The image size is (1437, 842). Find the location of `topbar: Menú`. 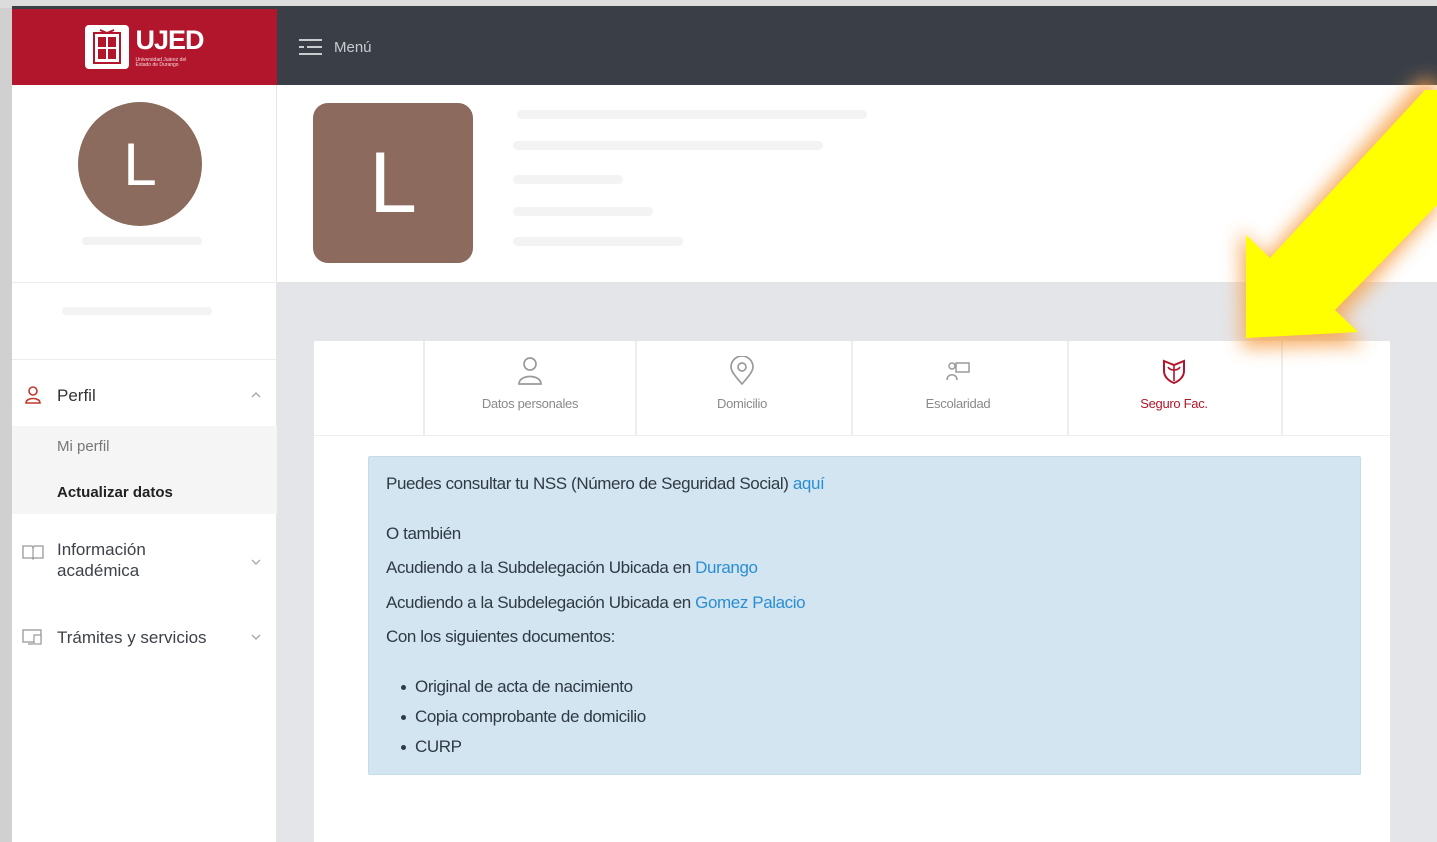

topbar: Menú is located at coordinates (857, 47).